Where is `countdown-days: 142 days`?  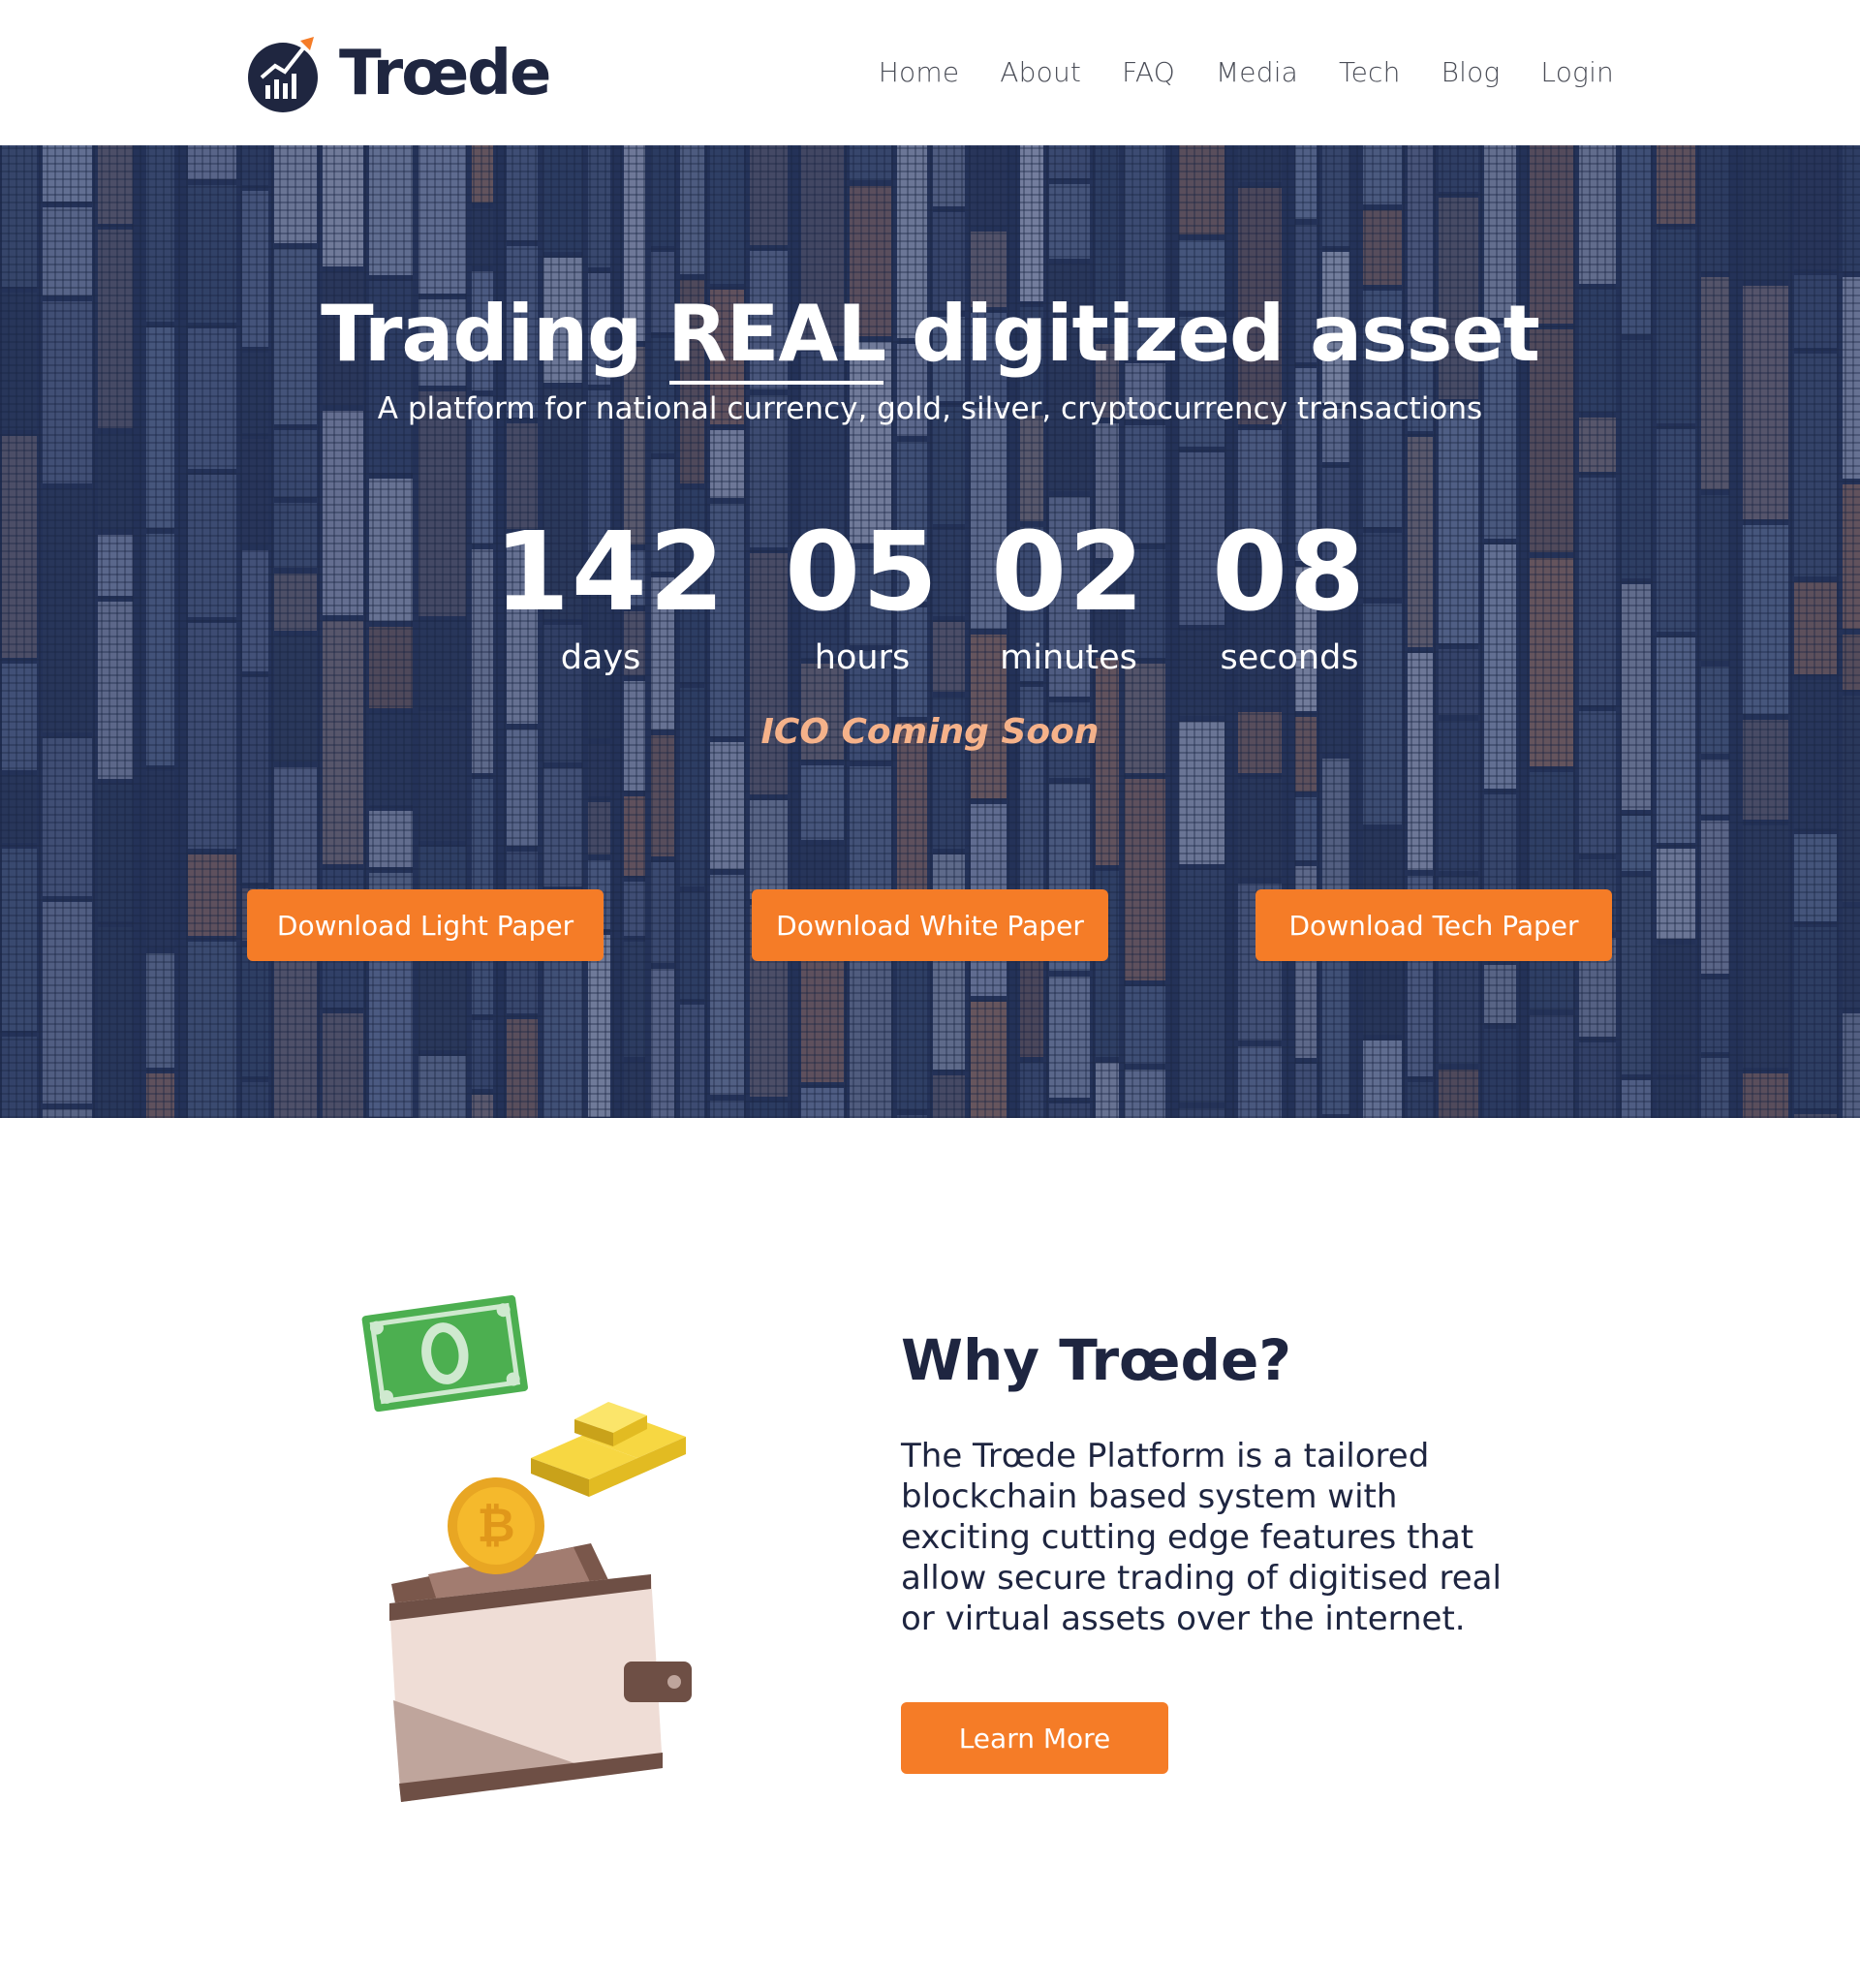
countdown-days: 142 days is located at coordinates (610, 593).